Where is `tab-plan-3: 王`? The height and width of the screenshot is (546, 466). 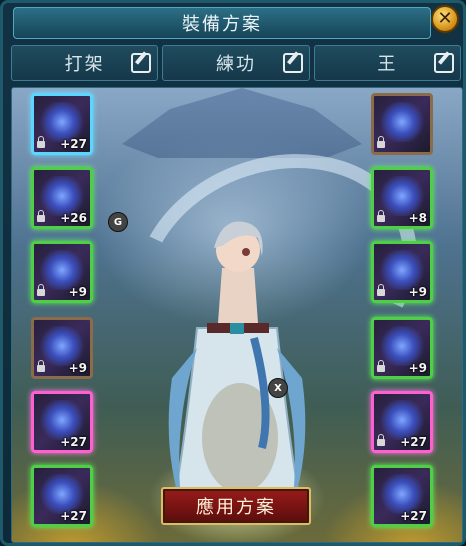 tab-plan-3: 王 is located at coordinates (387, 63).